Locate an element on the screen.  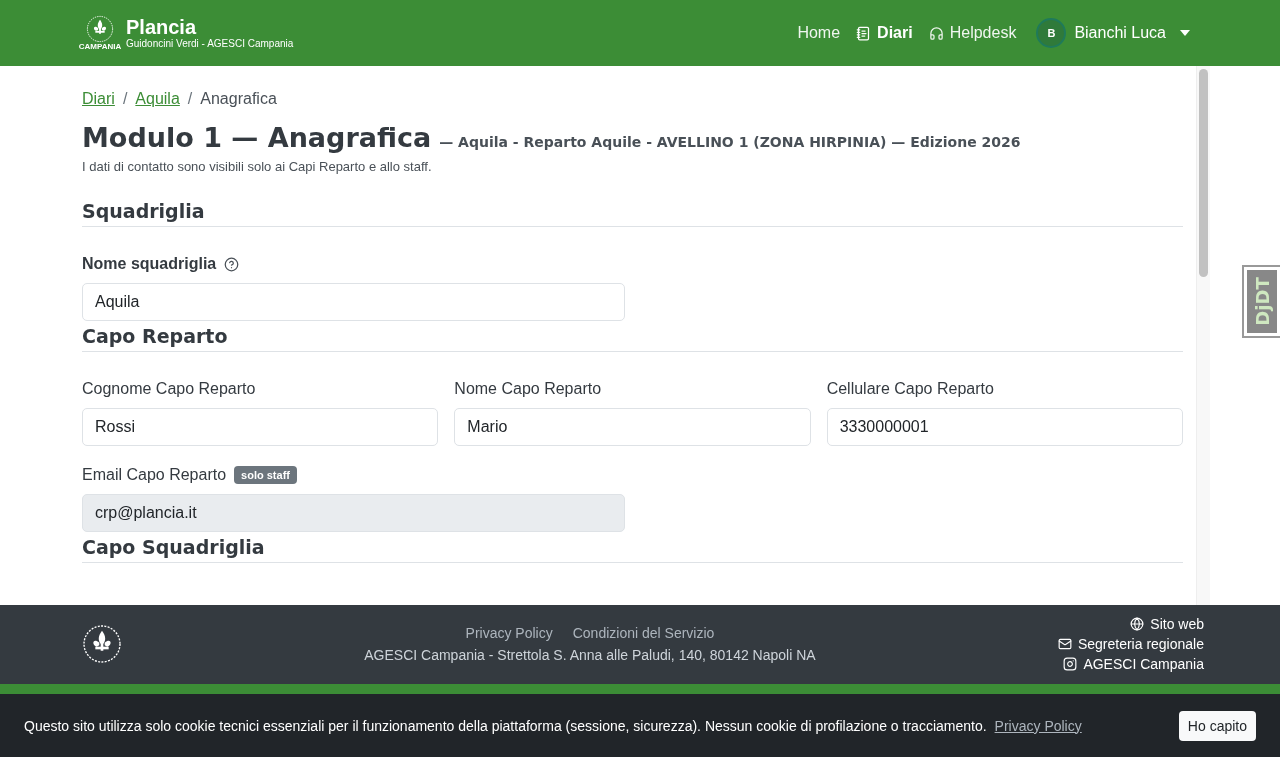
notebook-icon is located at coordinates (864, 33).